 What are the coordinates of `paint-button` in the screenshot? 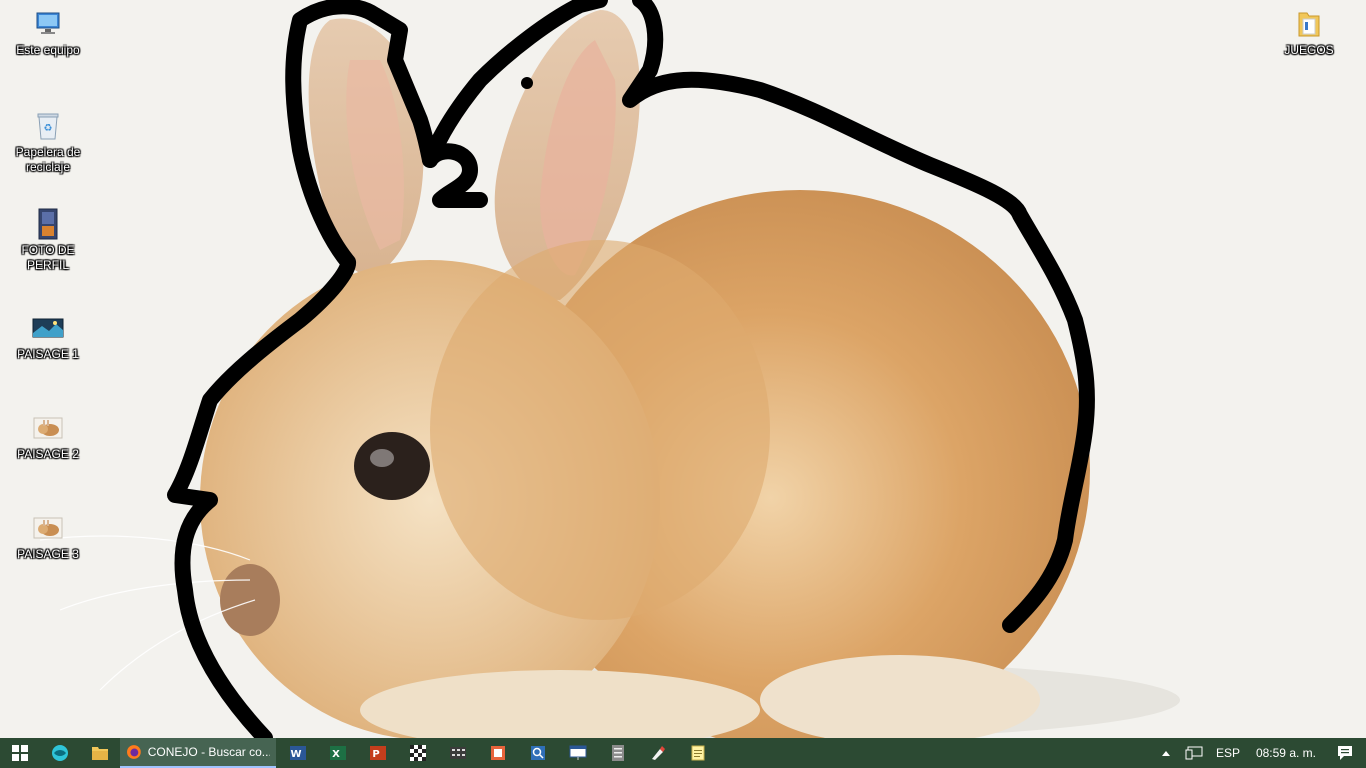 It's located at (658, 753).